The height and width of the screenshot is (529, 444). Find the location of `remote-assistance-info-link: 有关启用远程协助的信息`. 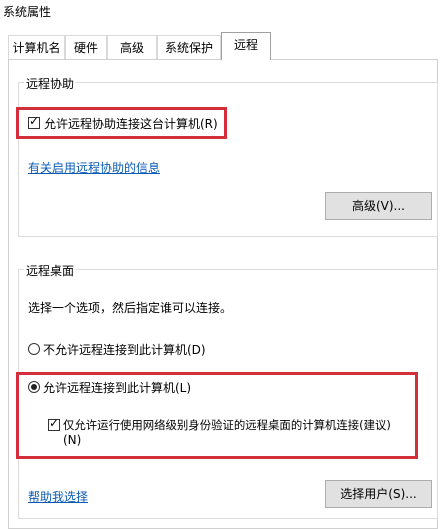

remote-assistance-info-link: 有关启用远程协助的信息 is located at coordinates (94, 167).